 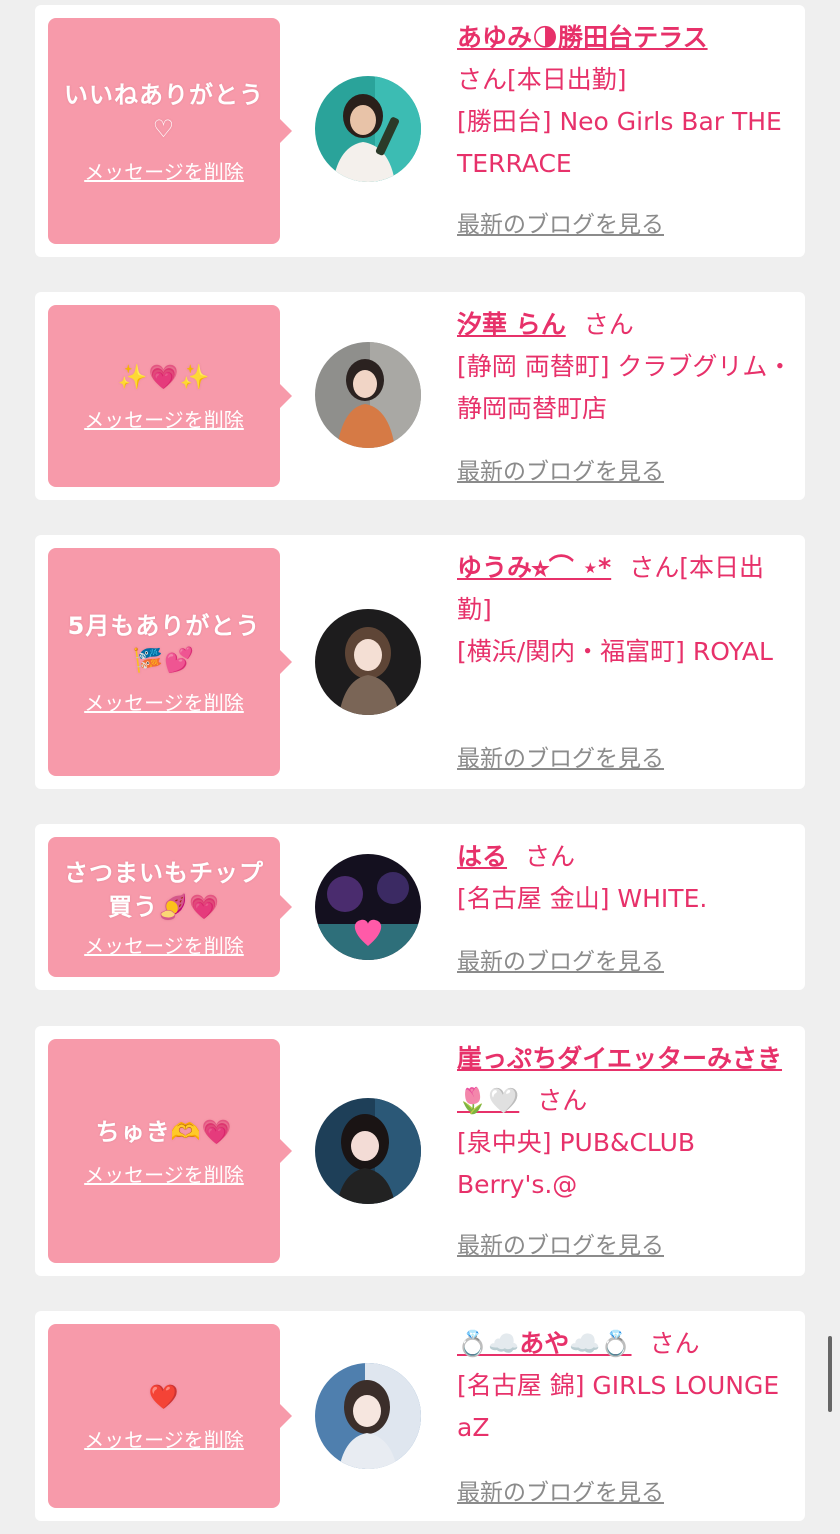 What do you see at coordinates (164, 376) in the screenshot?
I see `message-text: ✨💗✨` at bounding box center [164, 376].